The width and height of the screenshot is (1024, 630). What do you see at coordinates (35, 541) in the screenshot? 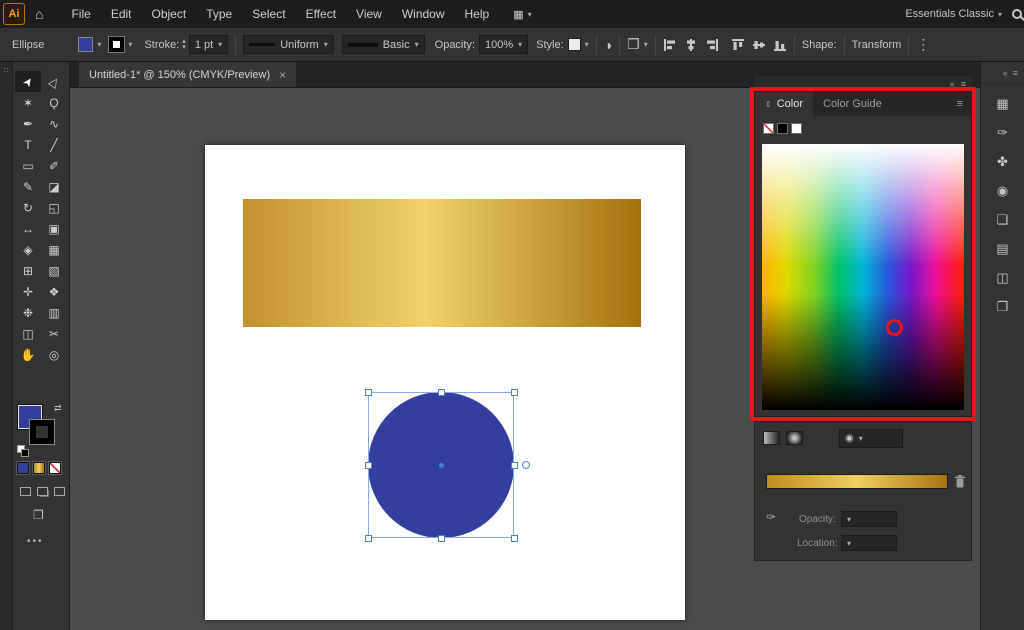
I see `toolbar-more-icon: •••` at bounding box center [35, 541].